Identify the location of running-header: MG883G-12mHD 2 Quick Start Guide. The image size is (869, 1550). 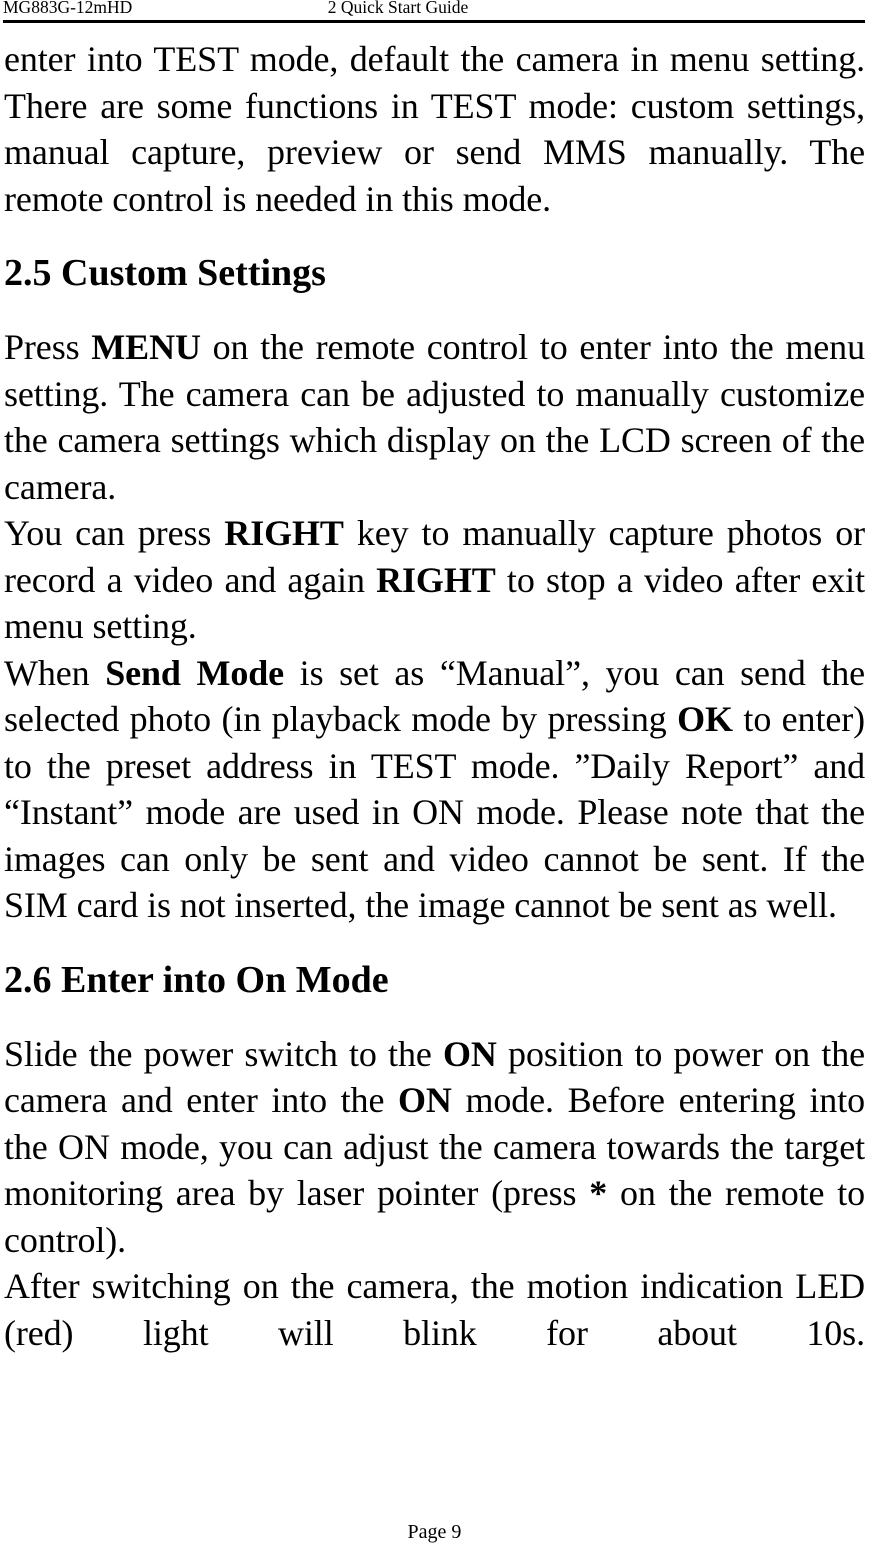
(434, 11).